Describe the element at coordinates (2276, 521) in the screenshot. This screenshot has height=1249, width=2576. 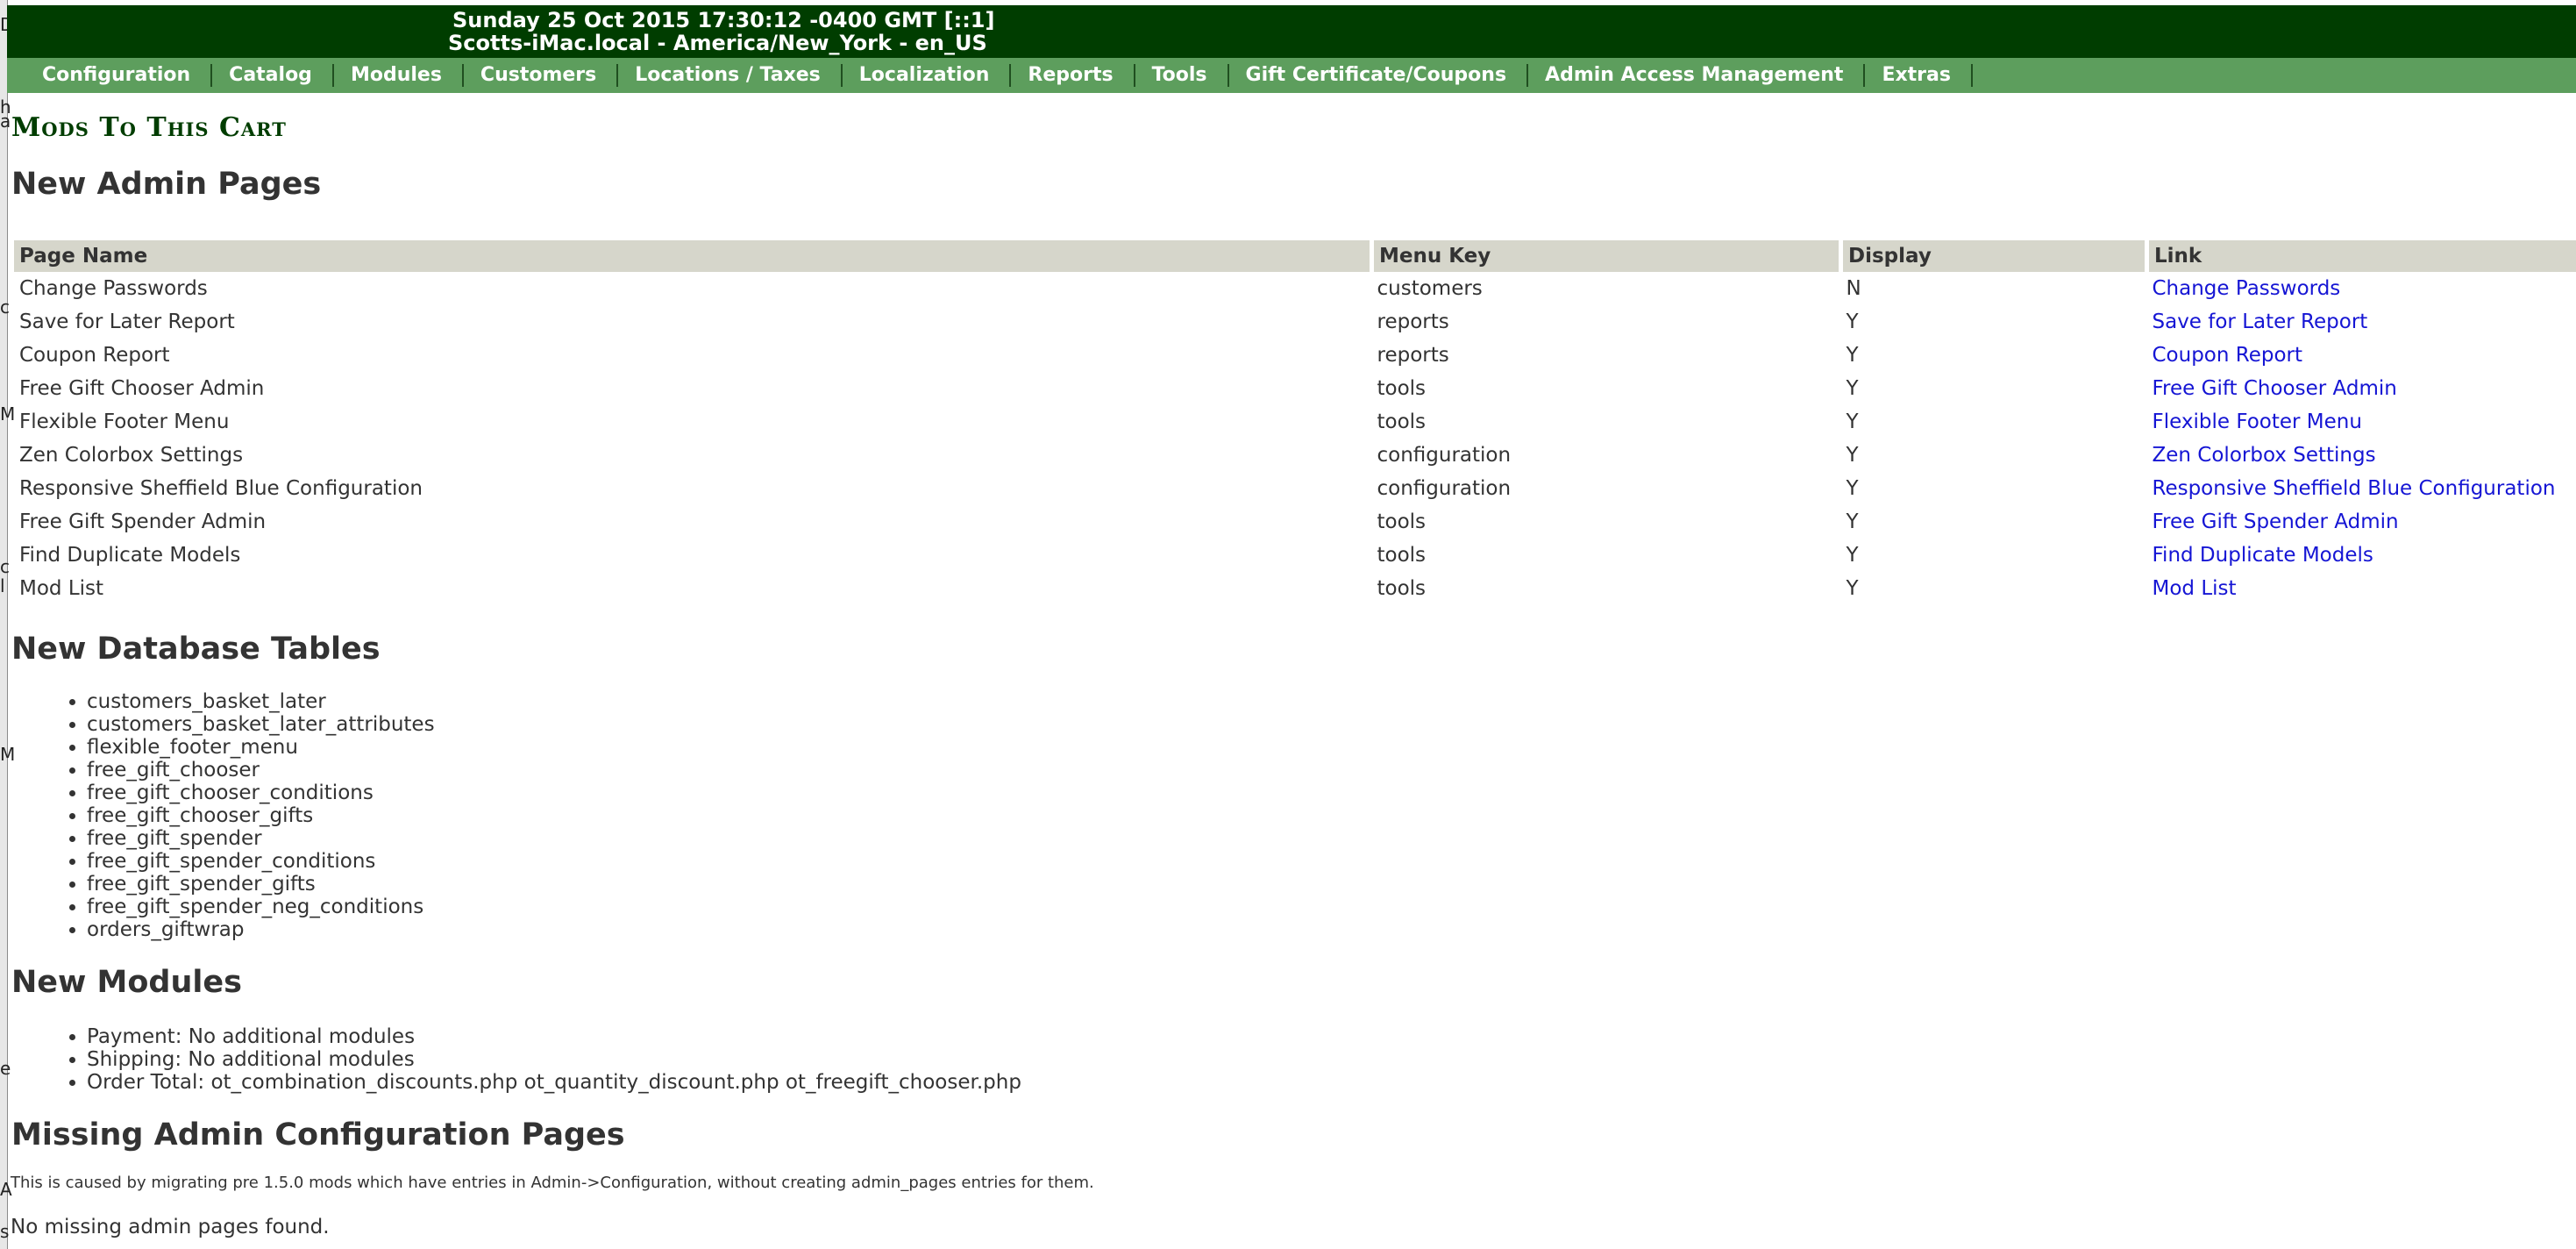
I see `admin-page-link: Free Gift Spender Admin` at that location.